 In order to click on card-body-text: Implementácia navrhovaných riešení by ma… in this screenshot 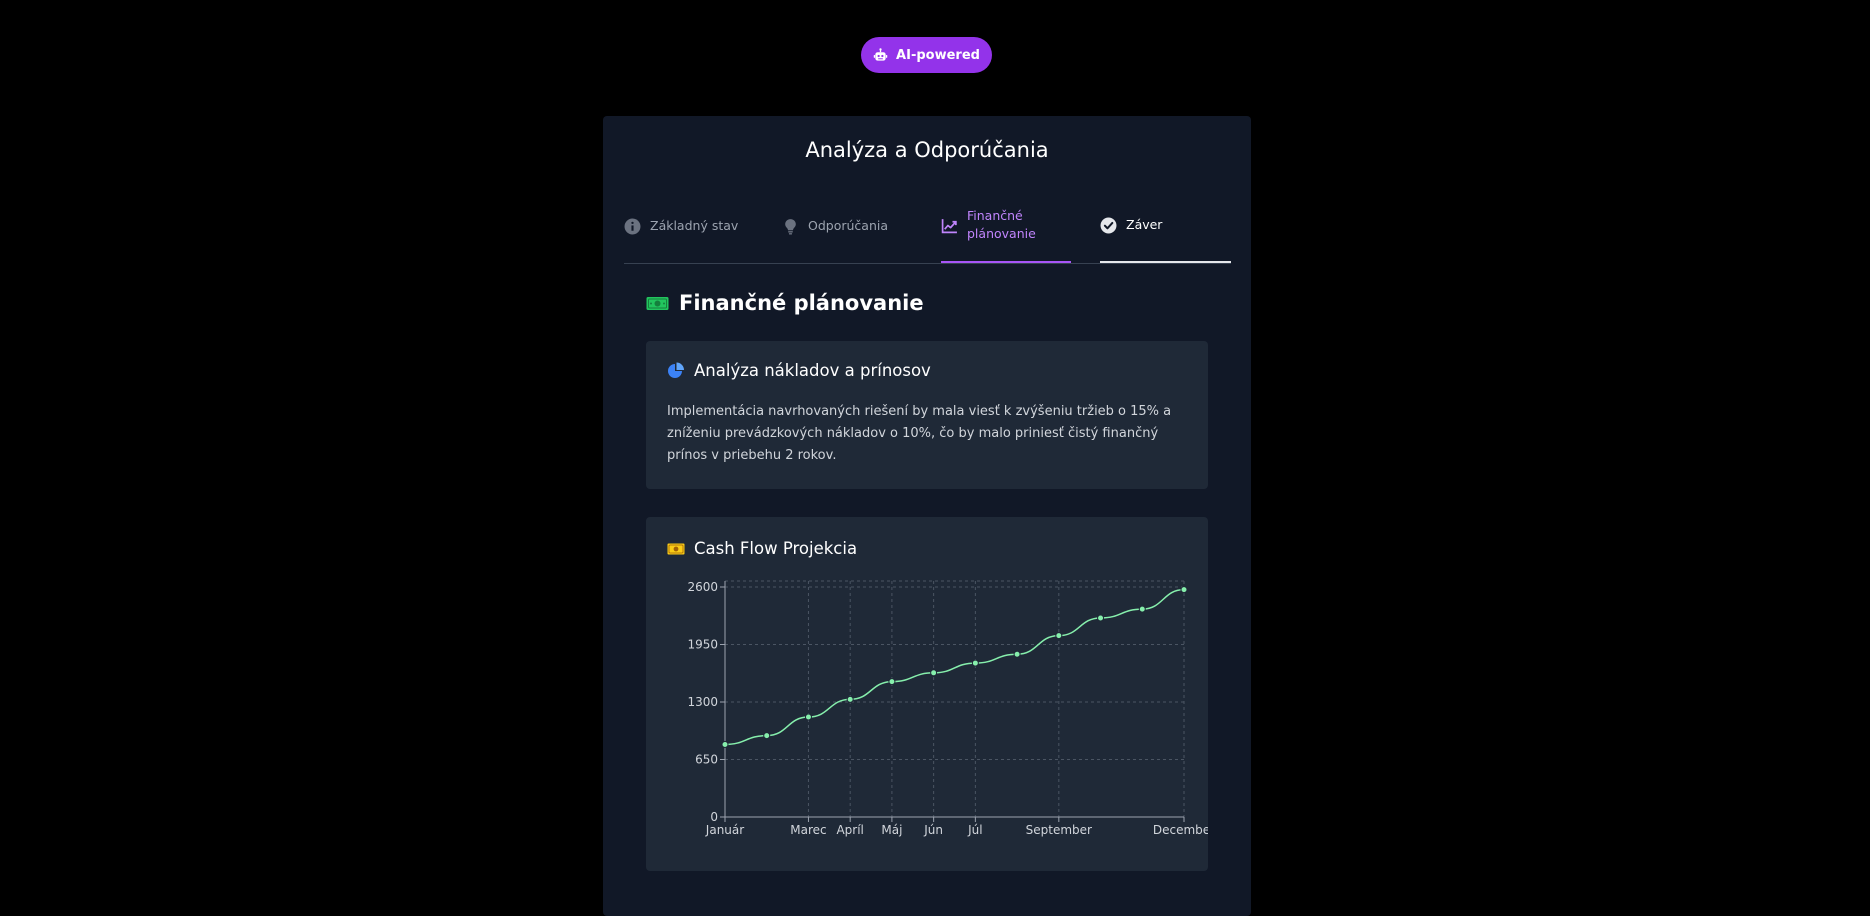, I will do `click(919, 433)`.